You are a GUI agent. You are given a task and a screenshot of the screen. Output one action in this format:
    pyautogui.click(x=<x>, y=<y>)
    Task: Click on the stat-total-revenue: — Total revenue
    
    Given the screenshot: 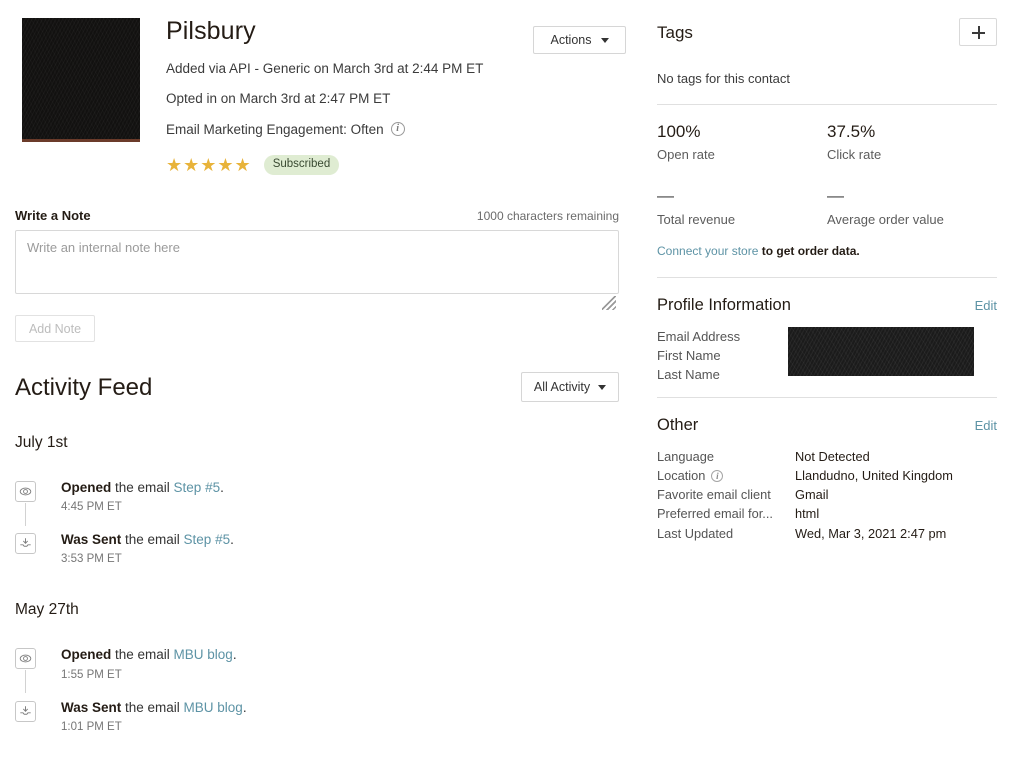 What is the action you would take?
    pyautogui.click(x=742, y=206)
    